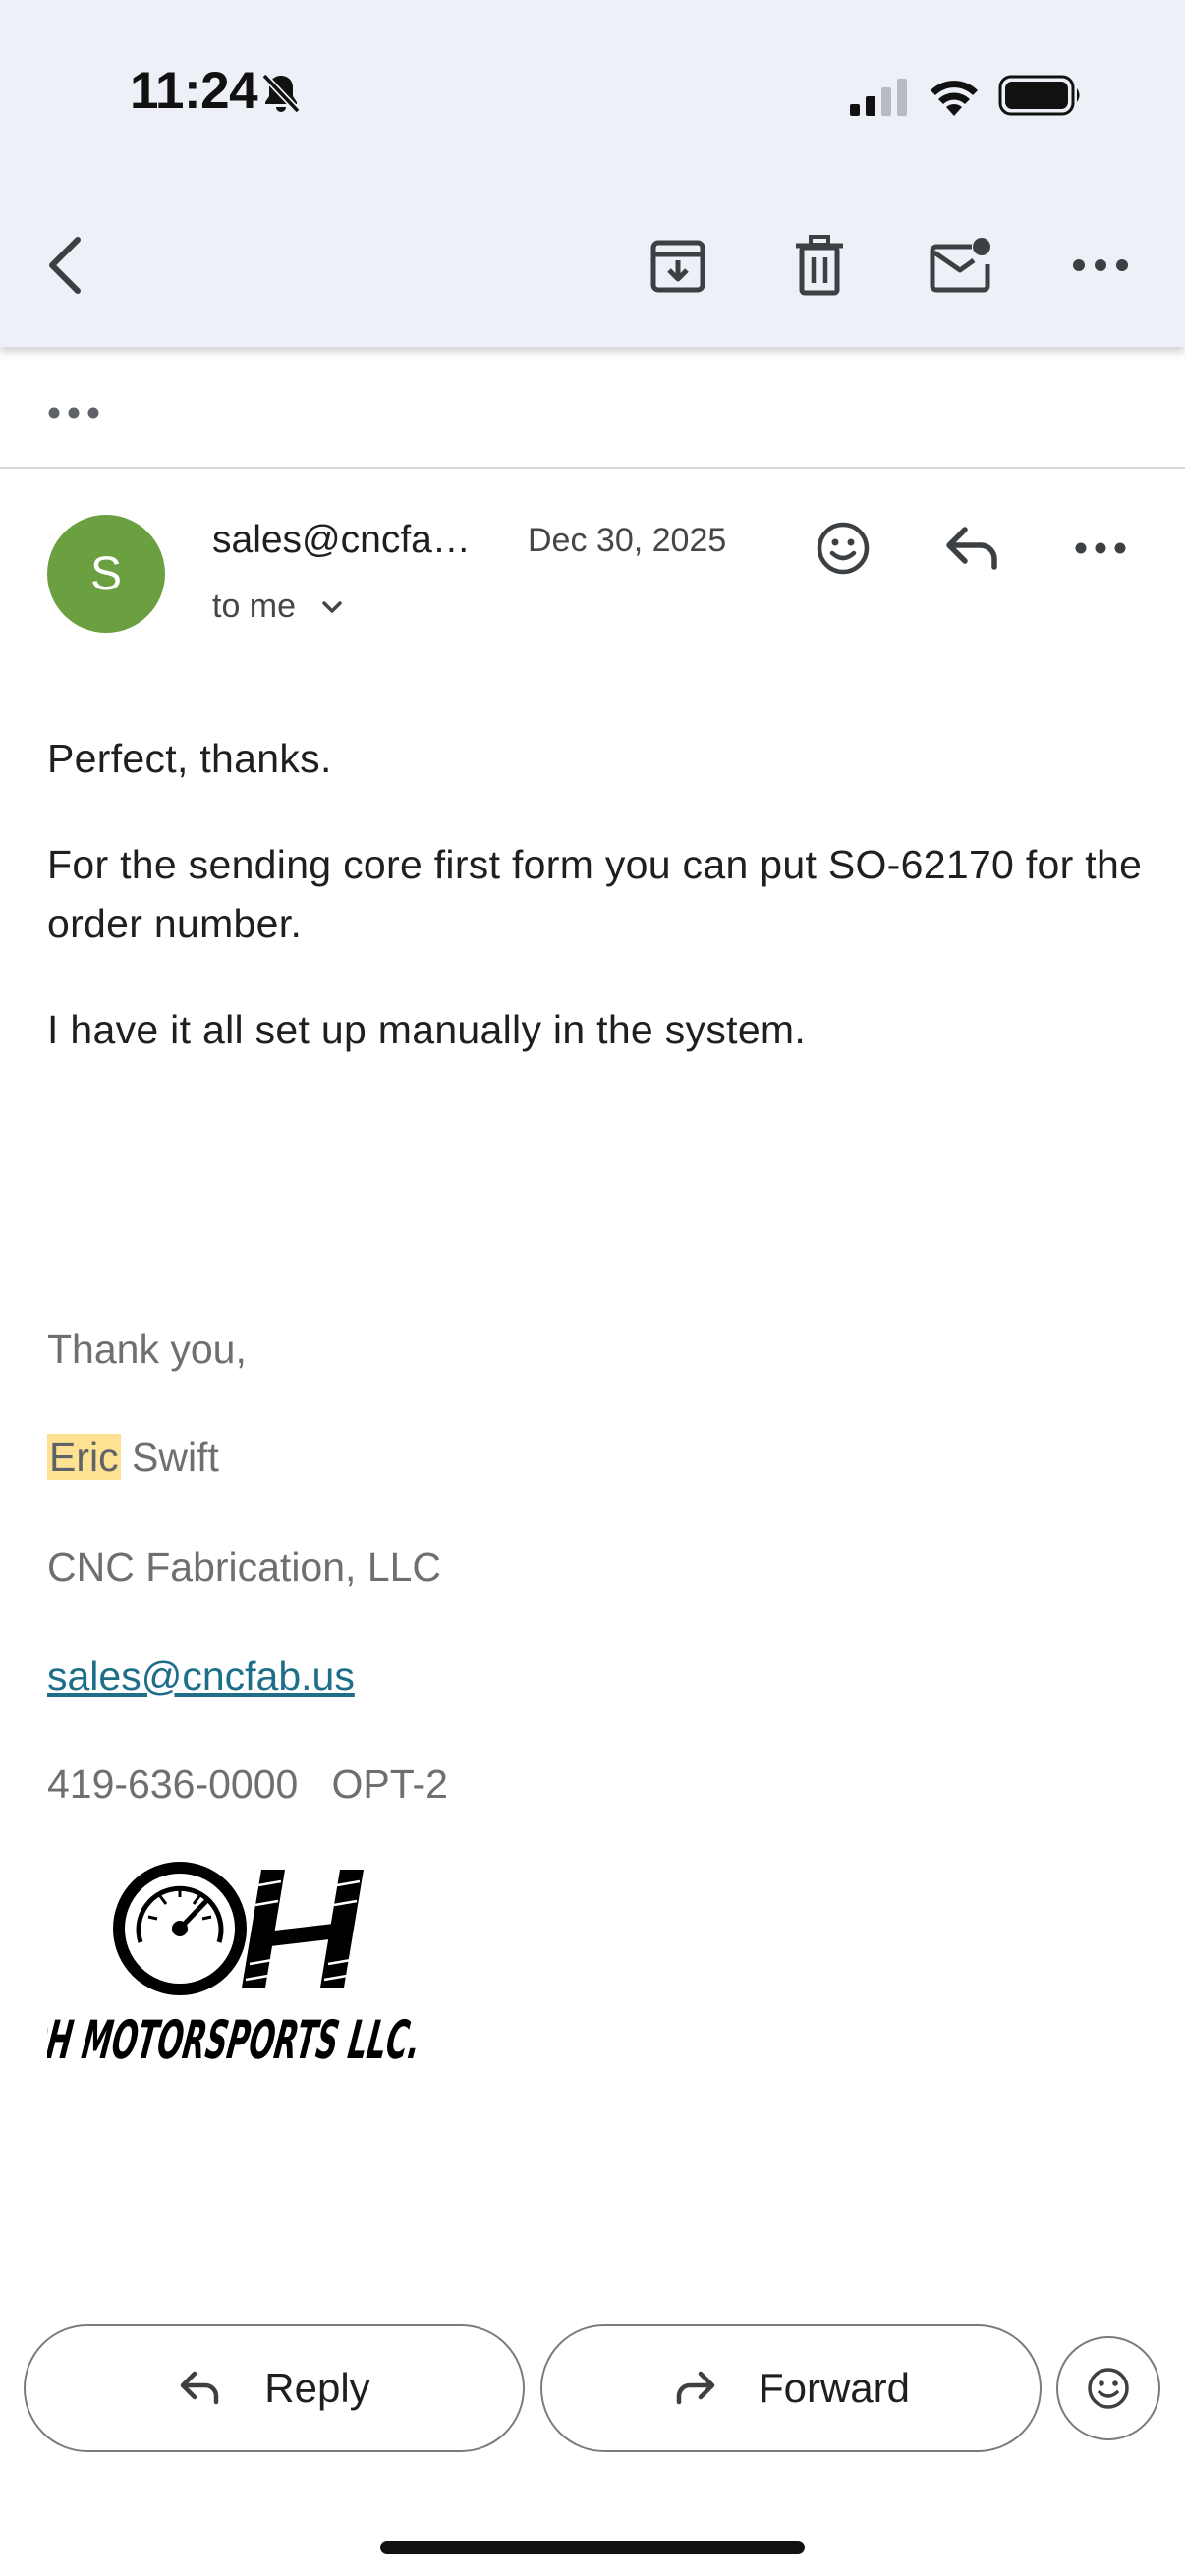 The height and width of the screenshot is (2576, 1185). I want to click on bell-muted-icon, so click(281, 93).